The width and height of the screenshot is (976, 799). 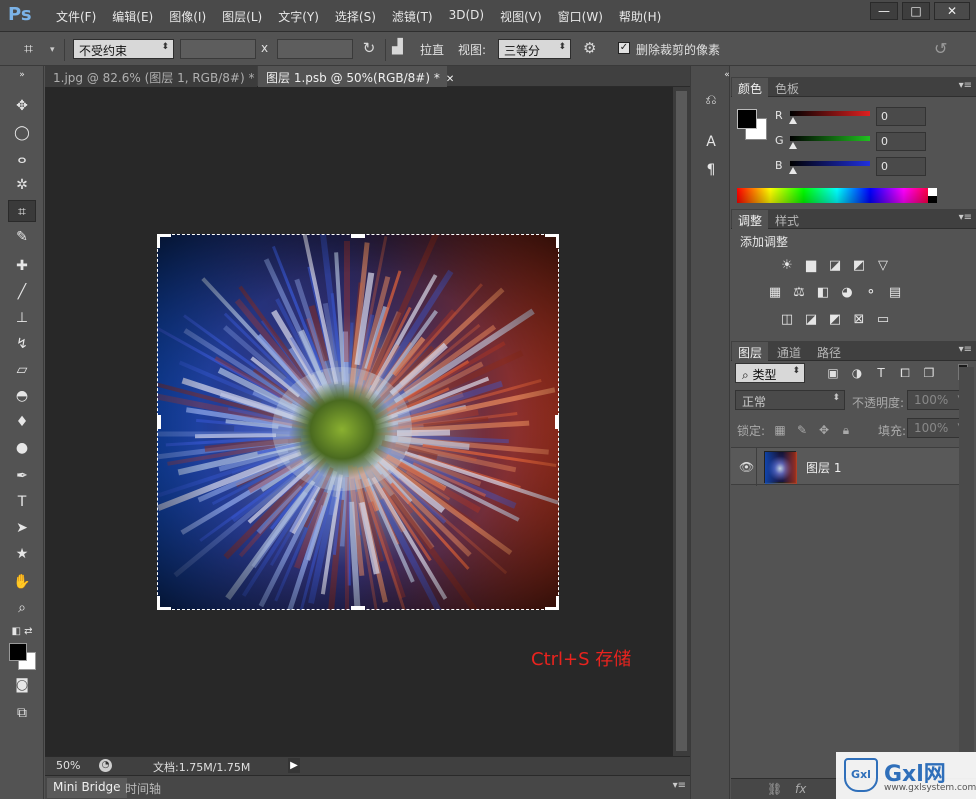 What do you see at coordinates (298, 16) in the screenshot?
I see `menu-type: 文字(Y)` at bounding box center [298, 16].